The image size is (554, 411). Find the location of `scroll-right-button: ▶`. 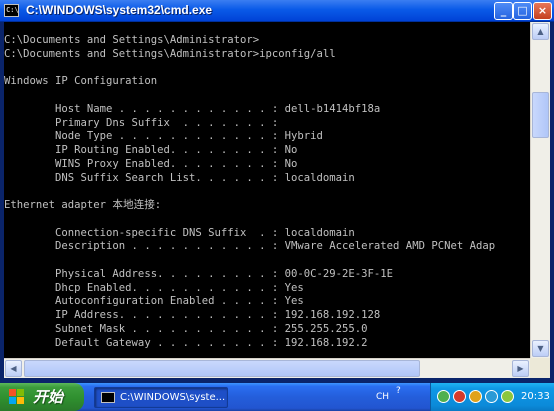

scroll-right-button: ▶ is located at coordinates (520, 368).